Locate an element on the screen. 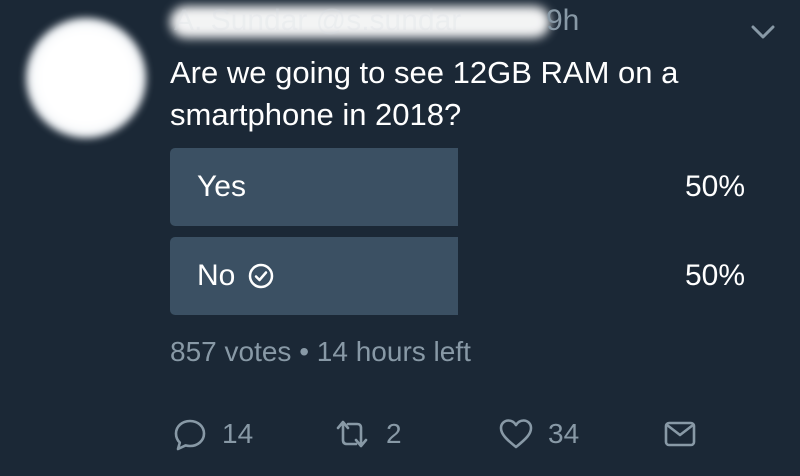  avatar is located at coordinates (86, 78).